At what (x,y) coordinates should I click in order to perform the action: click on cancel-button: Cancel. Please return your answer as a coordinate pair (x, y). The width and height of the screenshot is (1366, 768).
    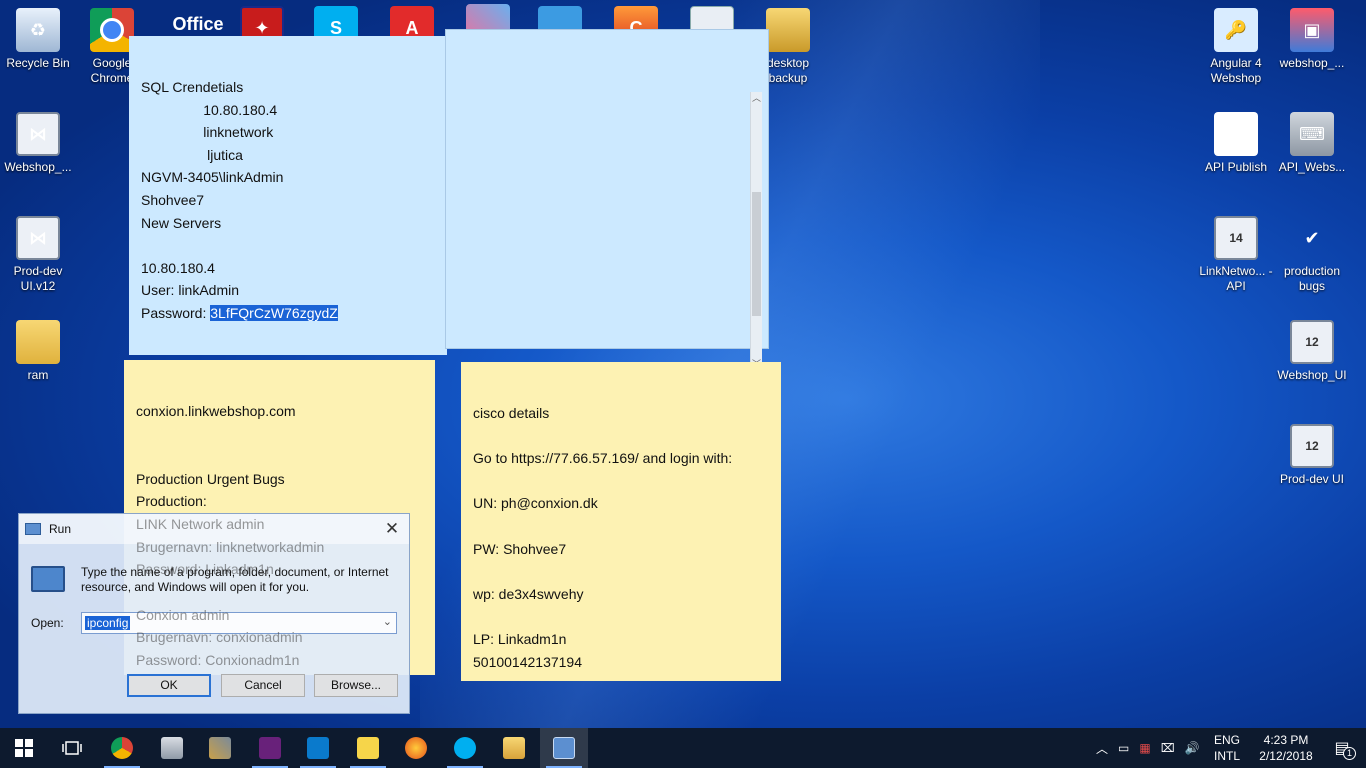
    Looking at the image, I should click on (263, 685).